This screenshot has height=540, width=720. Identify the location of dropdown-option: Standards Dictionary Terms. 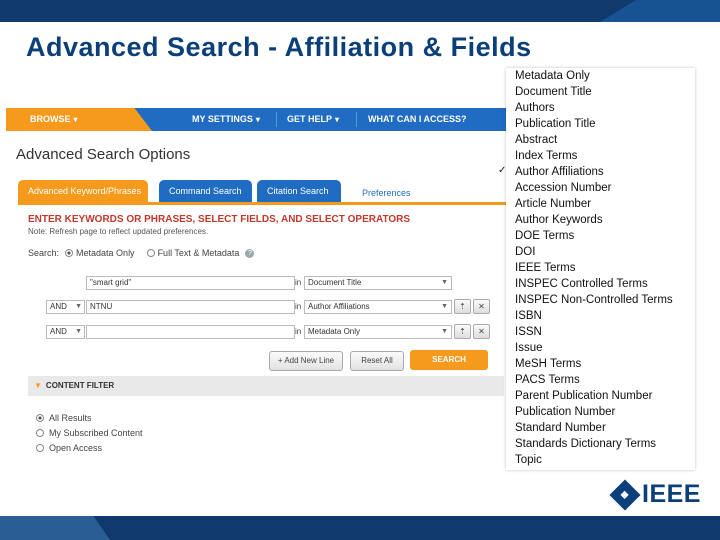
(585, 444).